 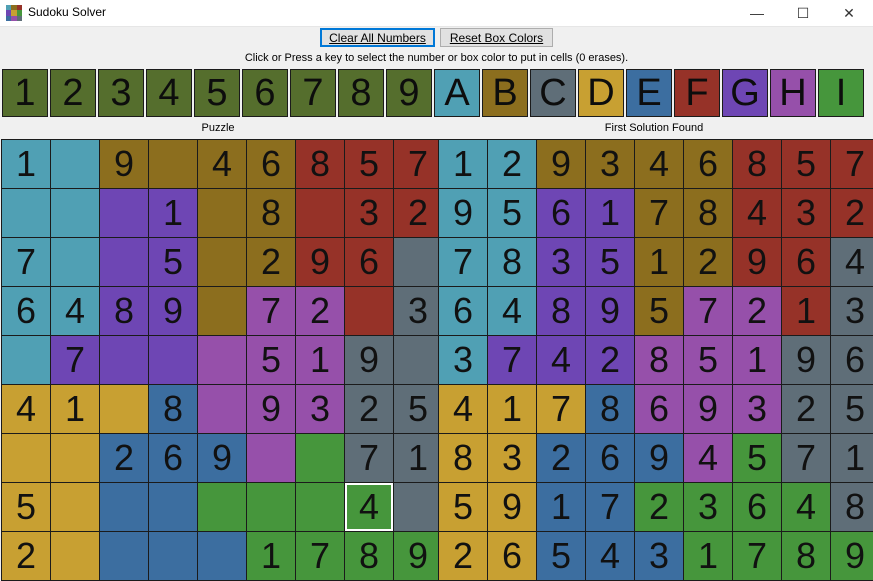 I want to click on reset-box-colors-button: Reset Box Colors, so click(x=496, y=37).